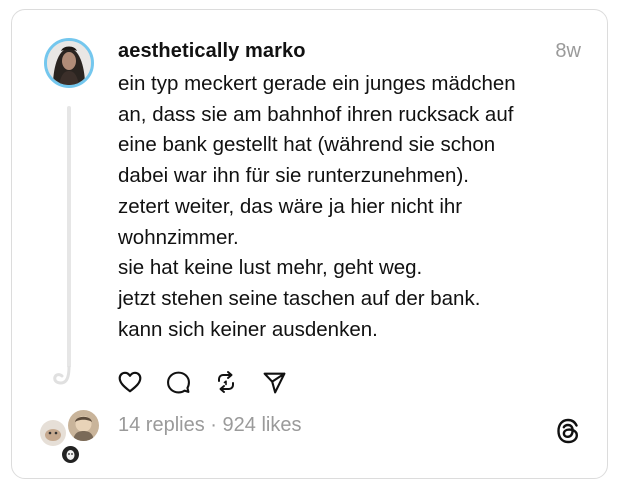  What do you see at coordinates (69, 237) in the screenshot?
I see `thread-line` at bounding box center [69, 237].